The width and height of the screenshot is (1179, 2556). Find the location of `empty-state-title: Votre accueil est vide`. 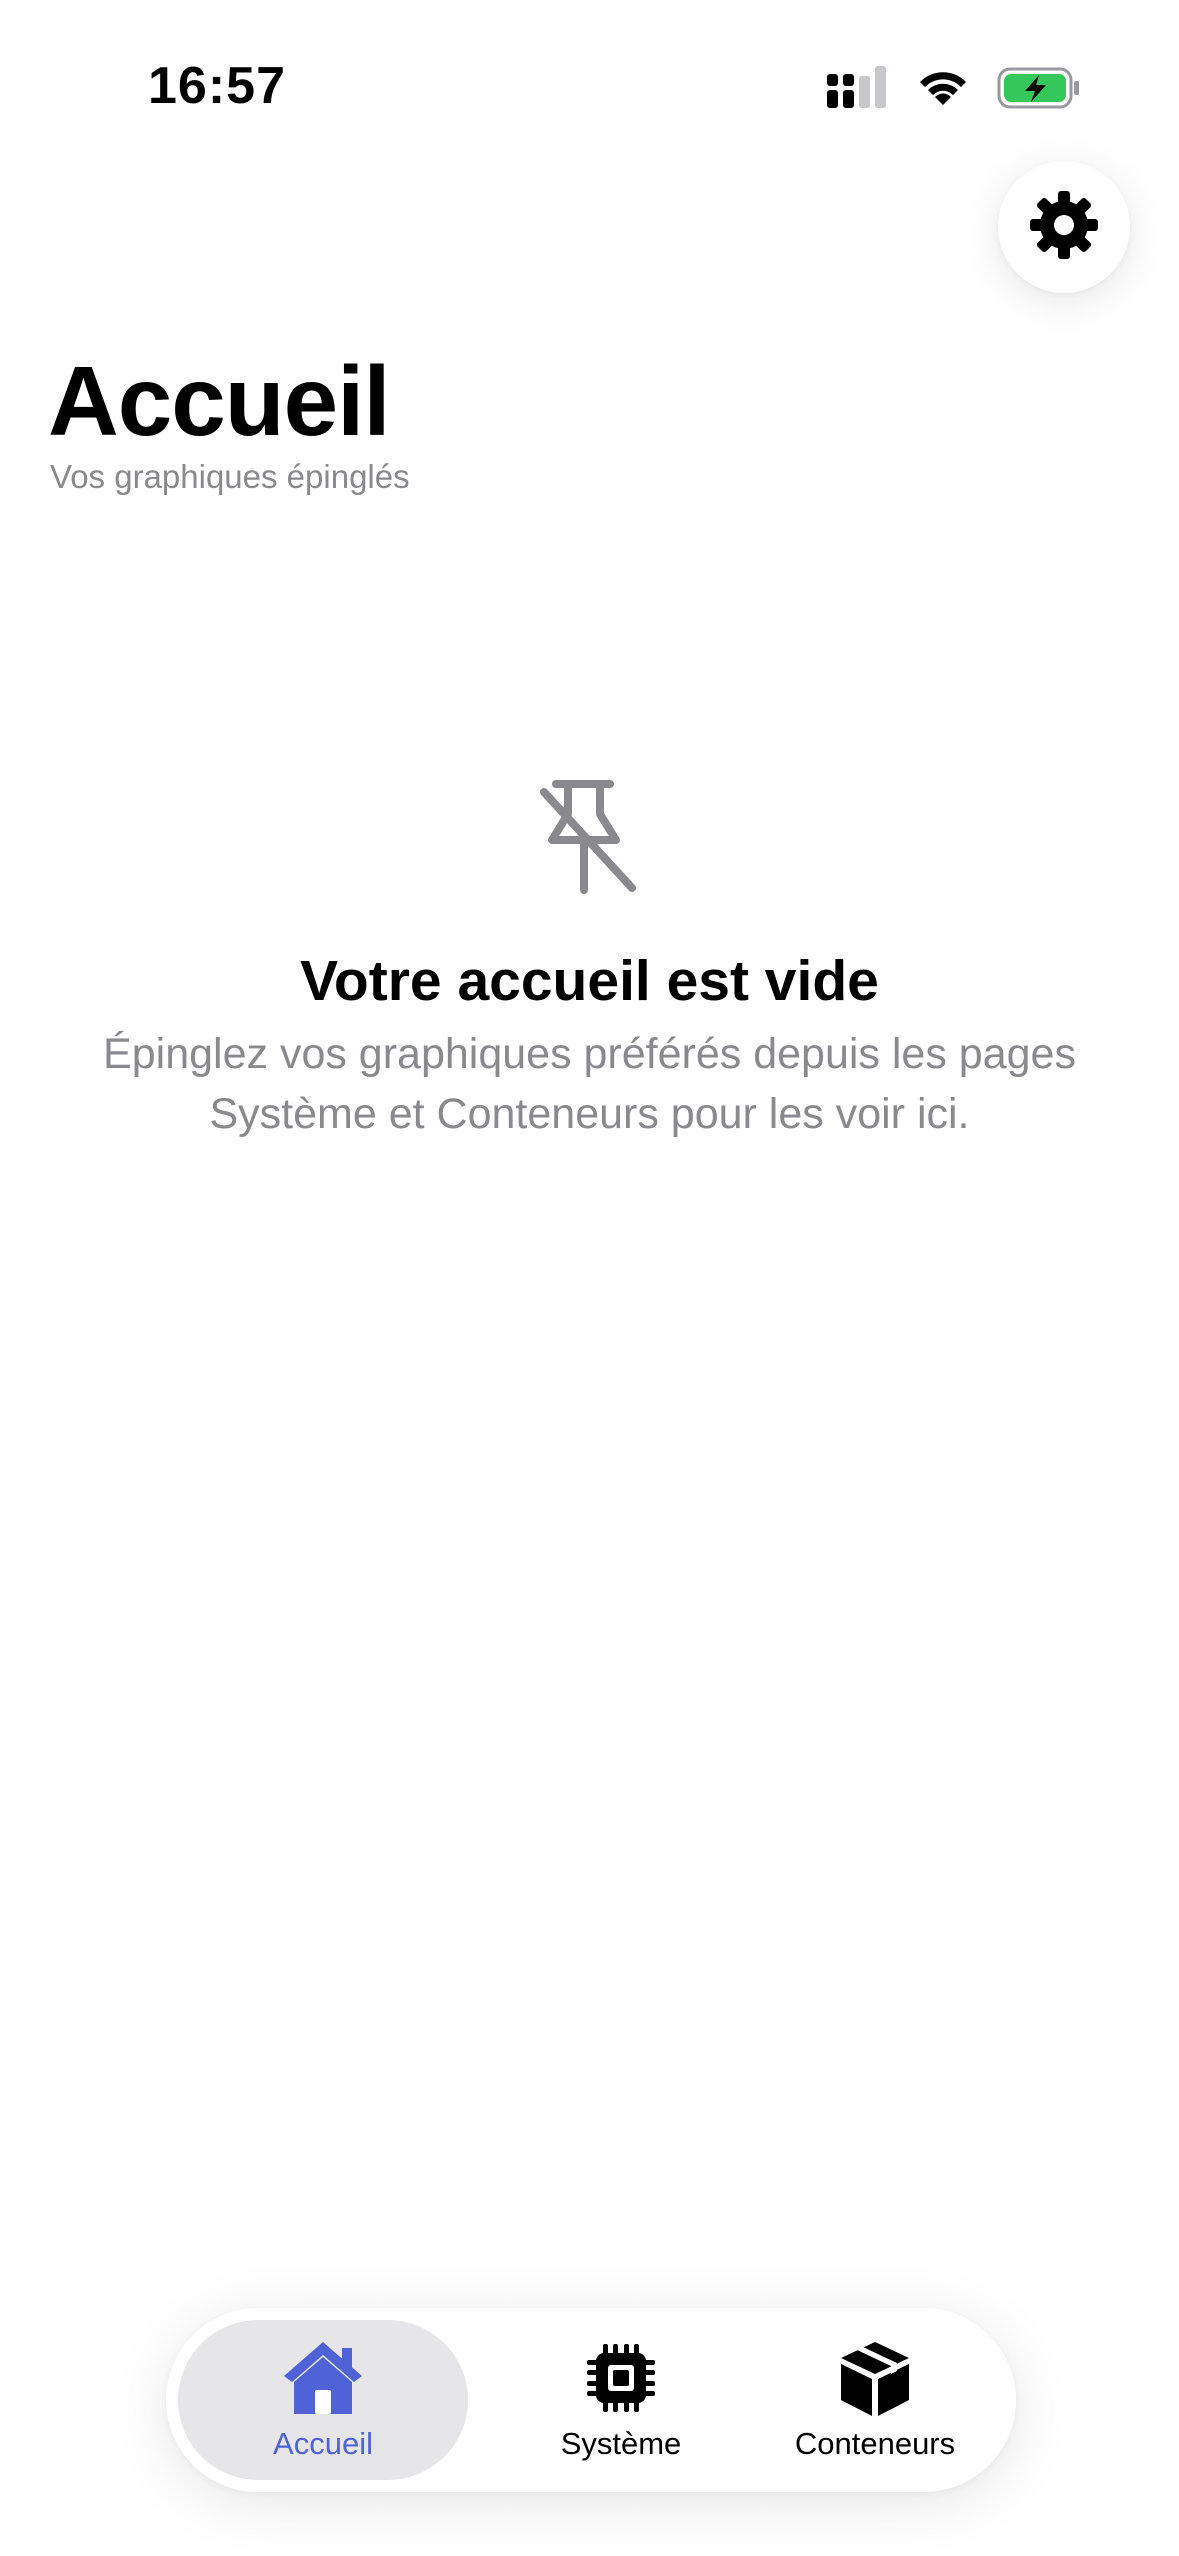

empty-state-title: Votre accueil est vide is located at coordinates (589, 981).